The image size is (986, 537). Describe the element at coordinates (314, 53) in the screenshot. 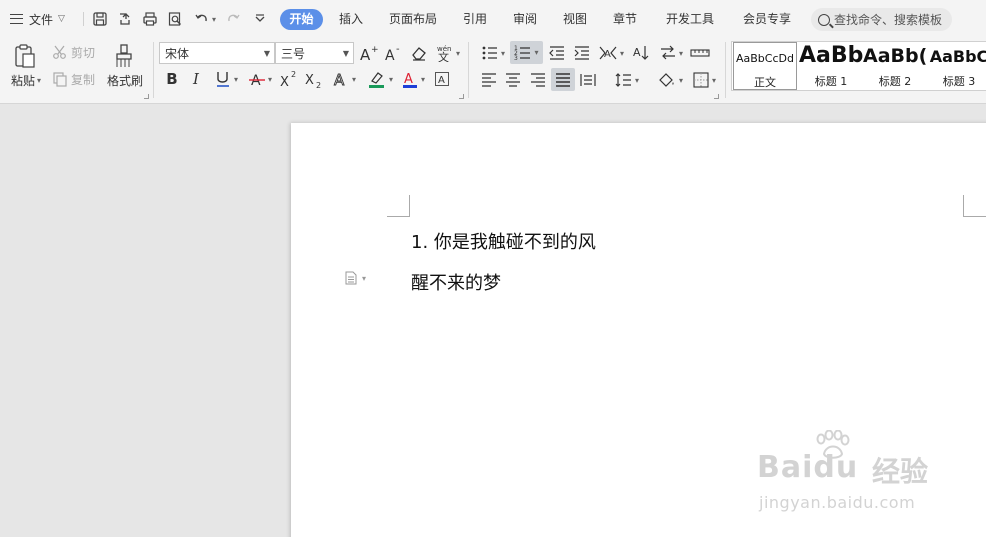

I see `font-size-select: 三号 ▼` at that location.